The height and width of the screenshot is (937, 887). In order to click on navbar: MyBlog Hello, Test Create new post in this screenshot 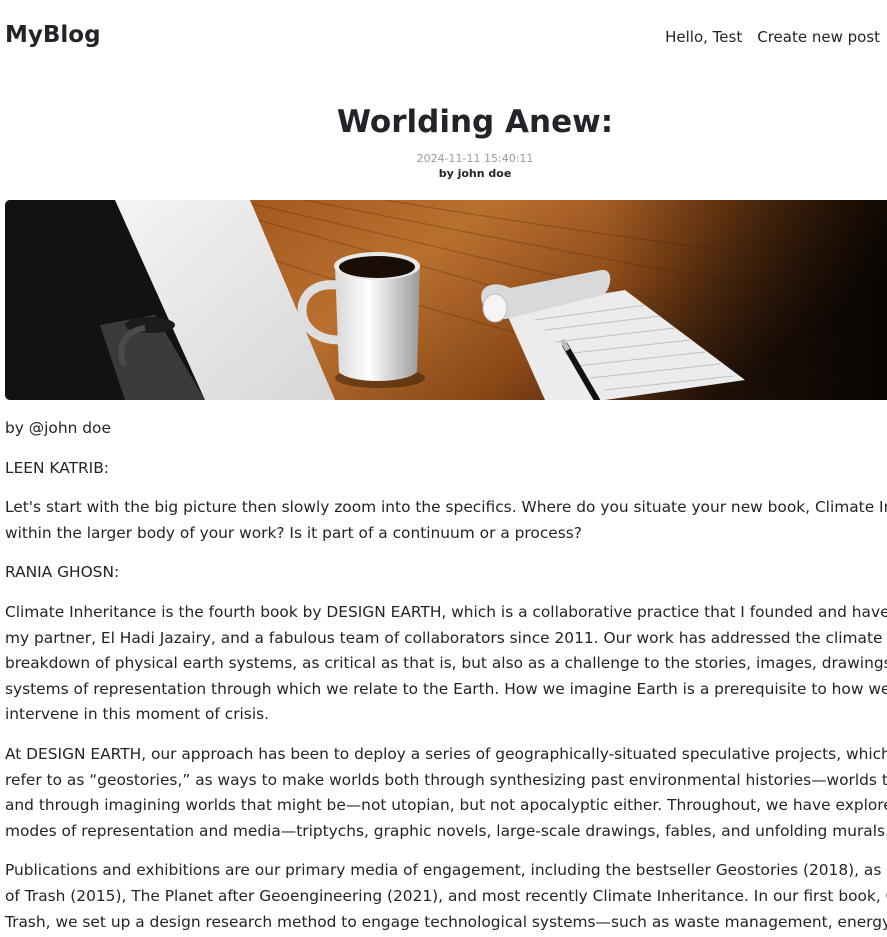, I will do `click(443, 39)`.